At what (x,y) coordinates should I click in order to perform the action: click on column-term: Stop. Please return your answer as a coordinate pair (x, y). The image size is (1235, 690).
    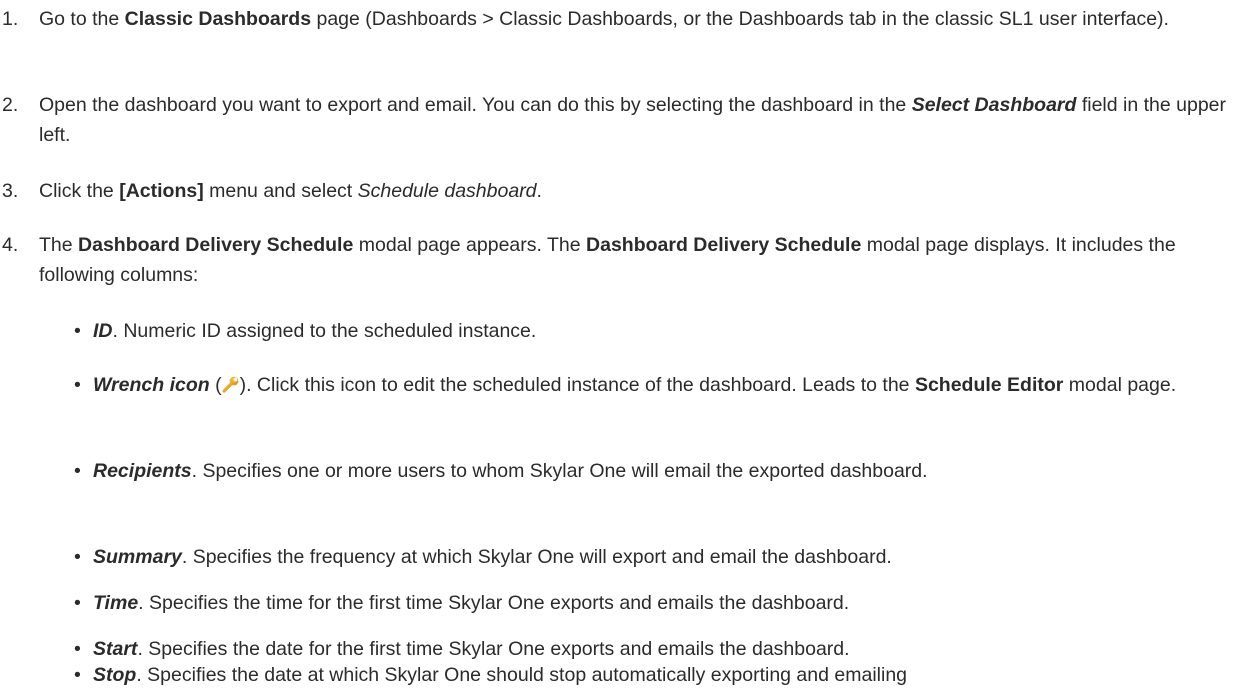
    Looking at the image, I should click on (115, 675).